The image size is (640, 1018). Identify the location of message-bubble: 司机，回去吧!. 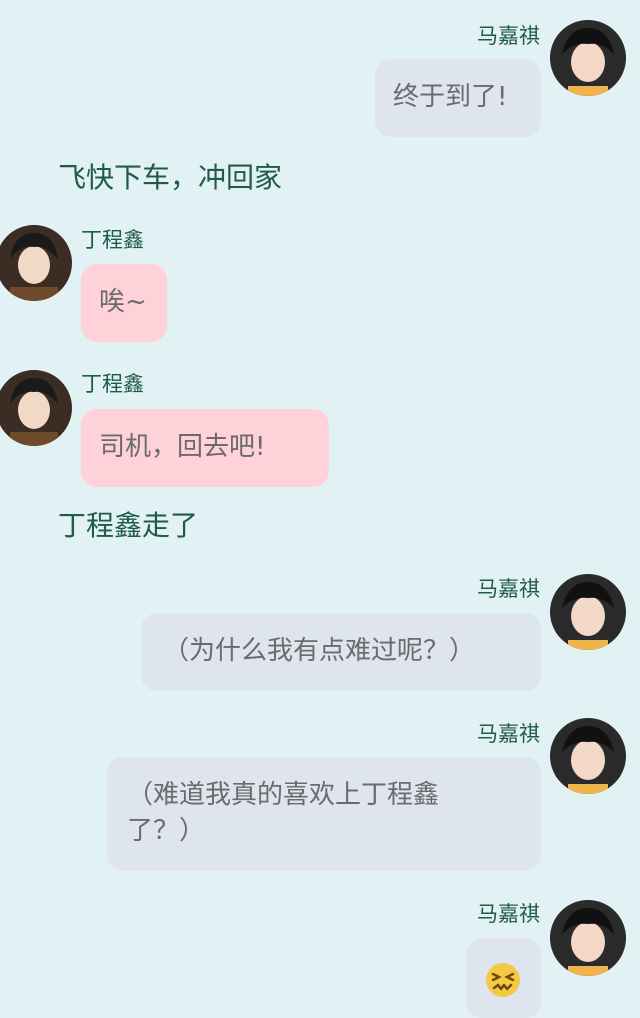
(205, 448).